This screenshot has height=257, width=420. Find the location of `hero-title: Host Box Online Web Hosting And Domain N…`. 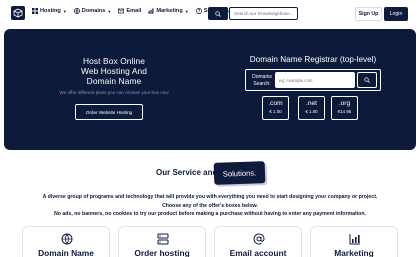

hero-title: Host Box Online Web Hosting And Domain N… is located at coordinates (114, 71).